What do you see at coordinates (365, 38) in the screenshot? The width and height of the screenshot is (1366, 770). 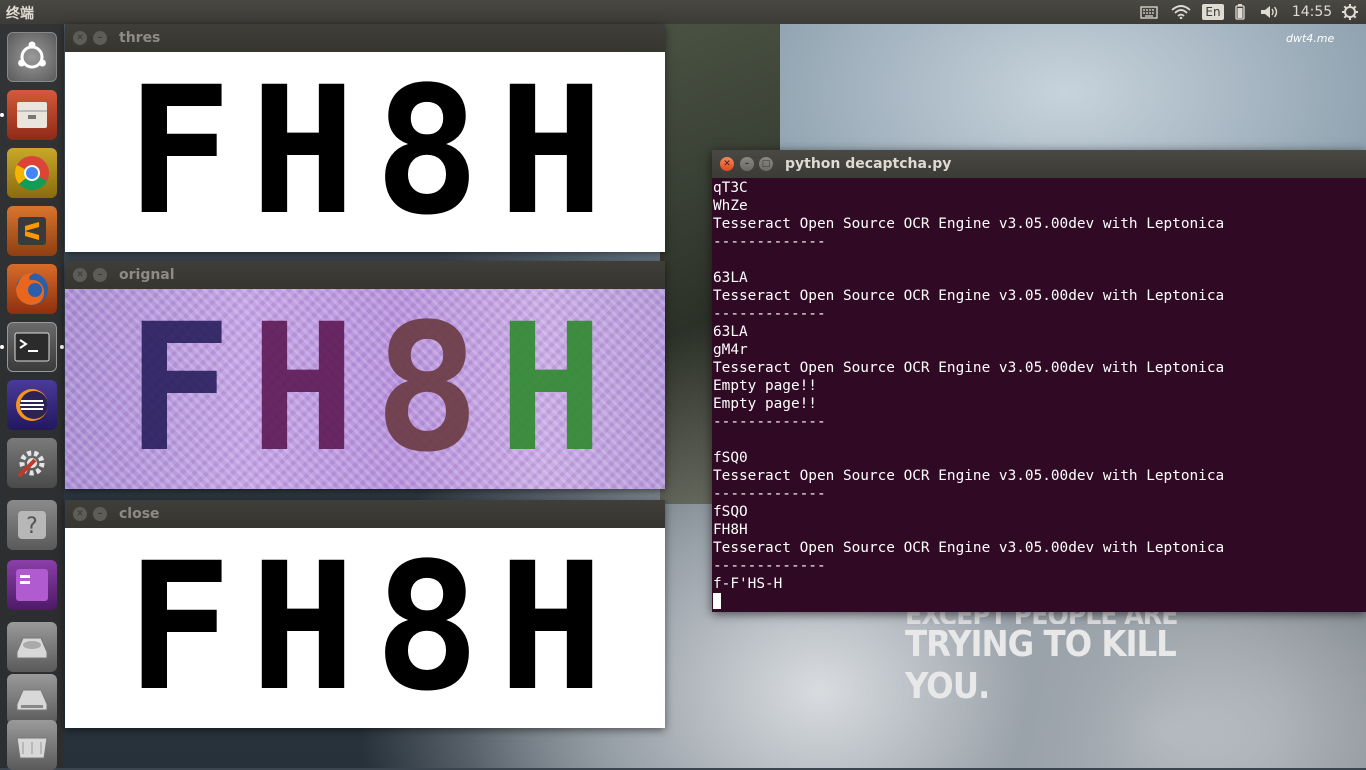 I see `thres-titlebar: ✕ – thres` at bounding box center [365, 38].